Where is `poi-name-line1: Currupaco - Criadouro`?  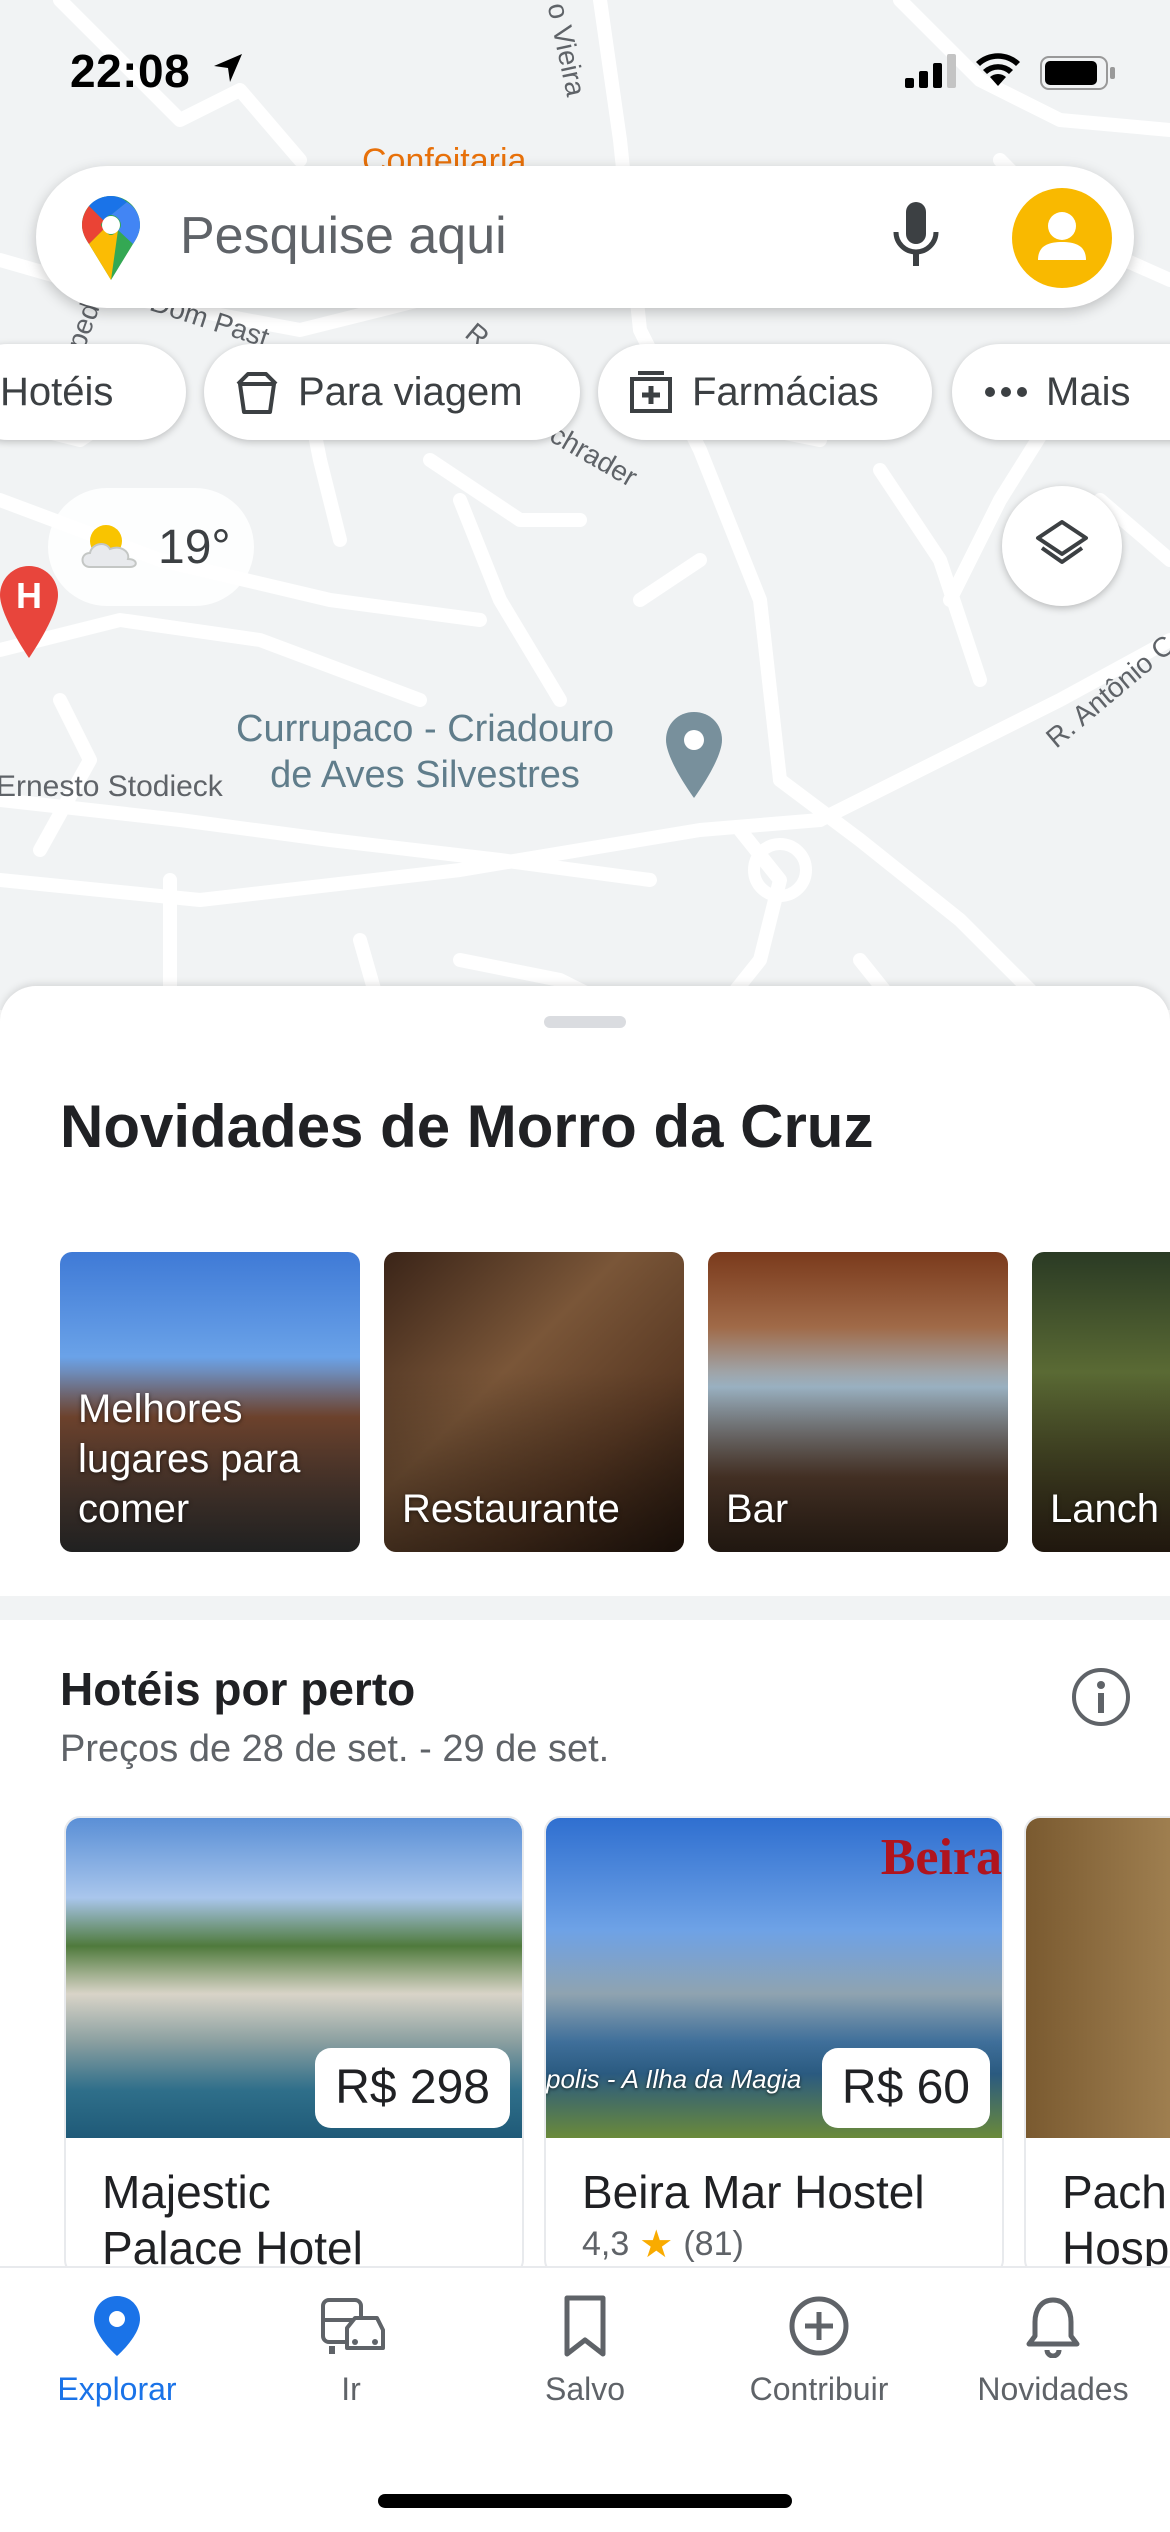
poi-name-line1: Currupaco - Criadouro is located at coordinates (425, 729).